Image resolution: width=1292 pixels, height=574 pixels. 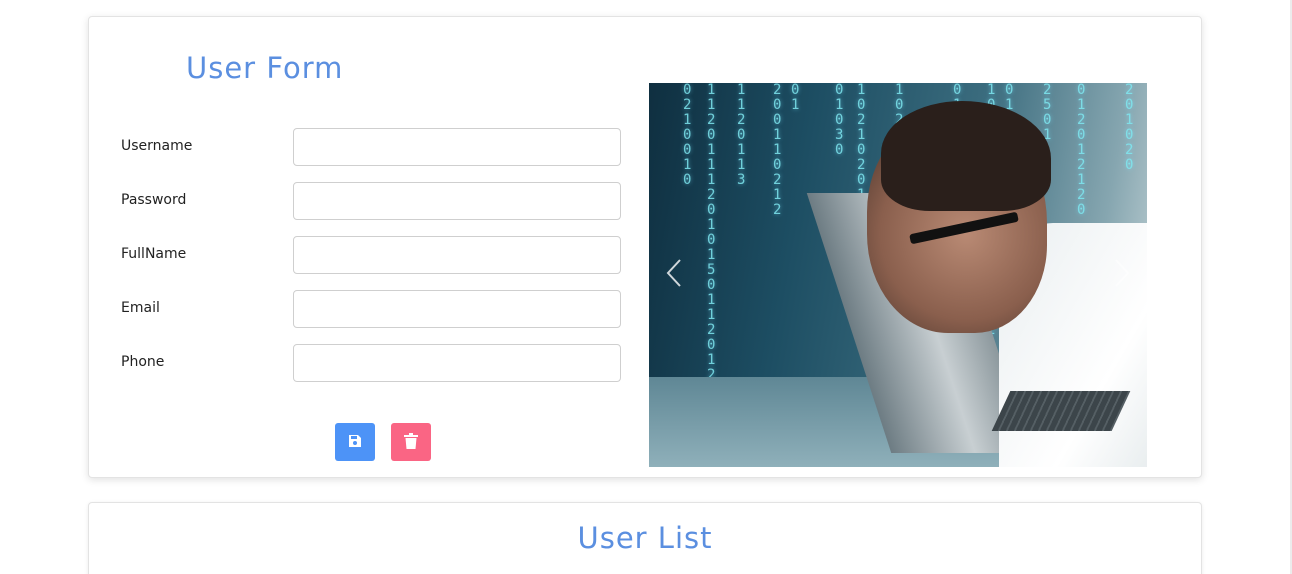 I want to click on carousel-next-button, so click(x=1122, y=275).